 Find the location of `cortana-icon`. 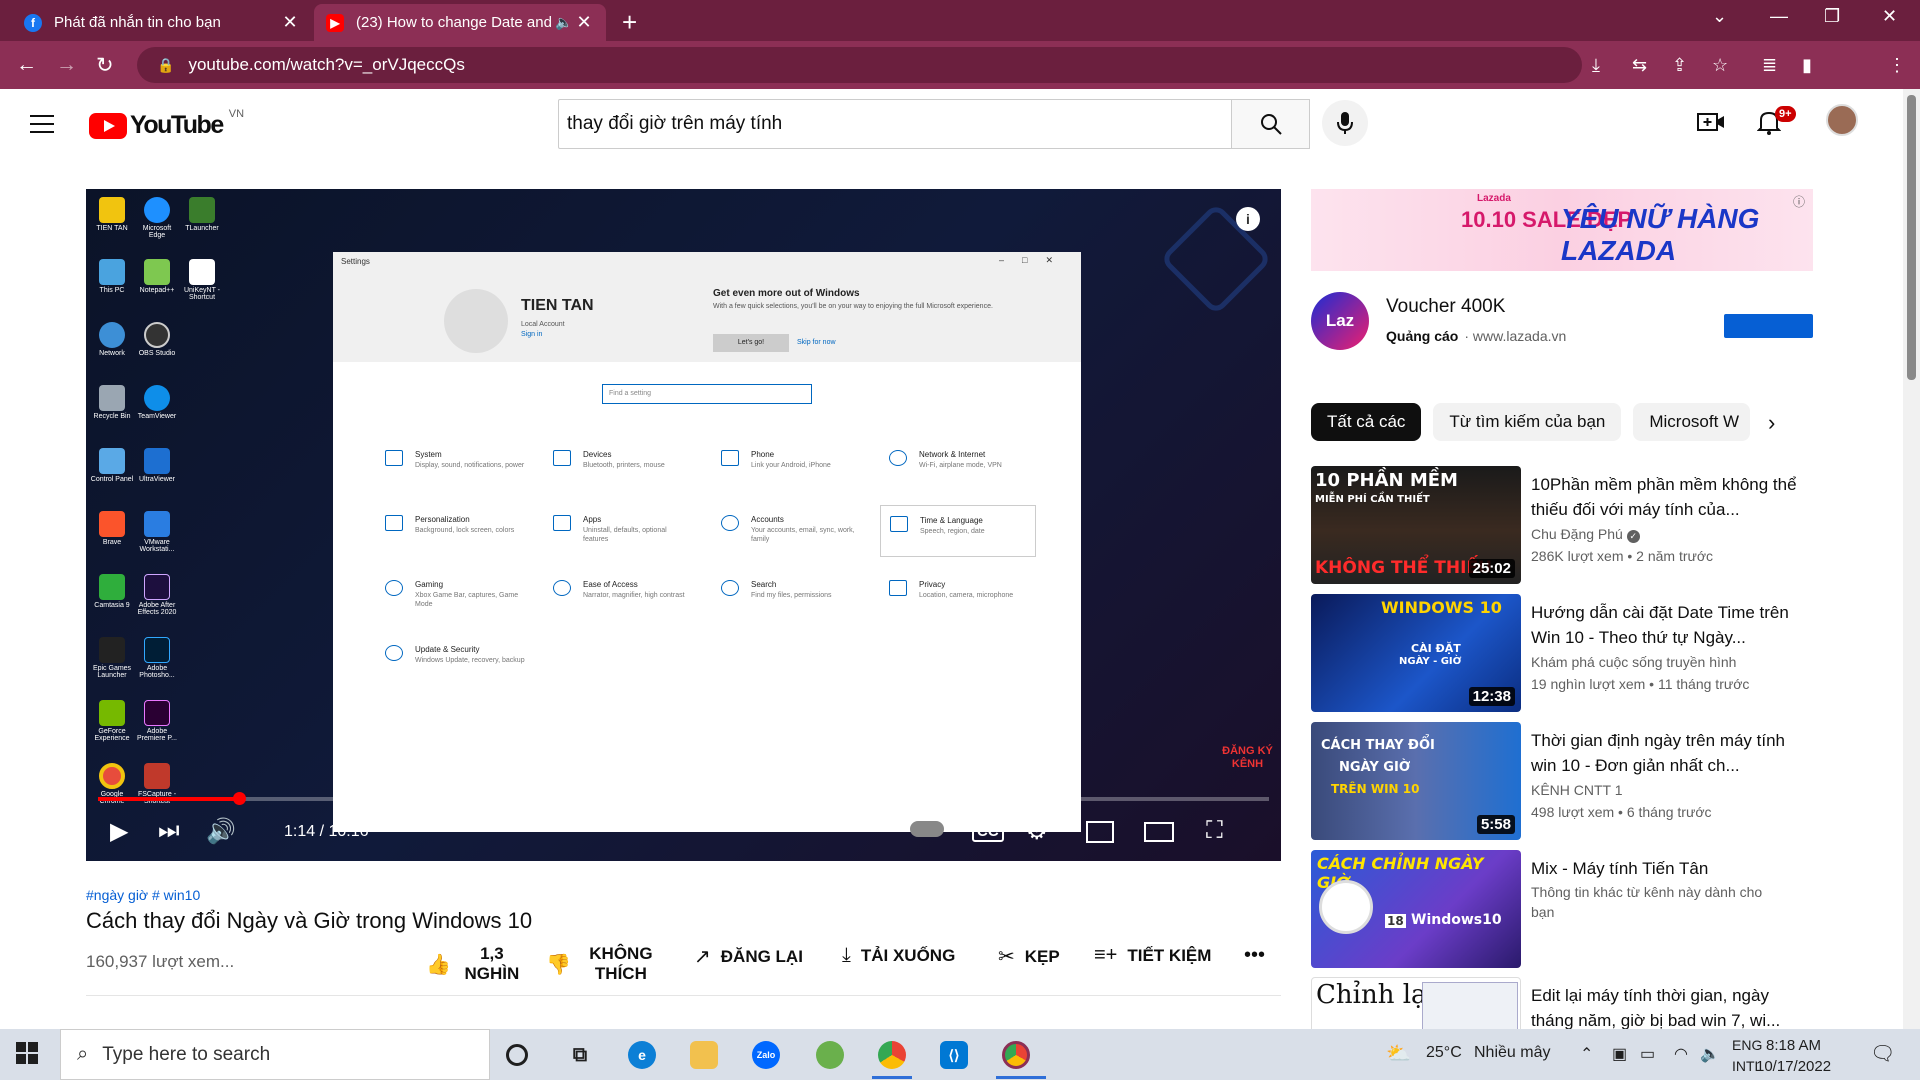

cortana-icon is located at coordinates (517, 1055).